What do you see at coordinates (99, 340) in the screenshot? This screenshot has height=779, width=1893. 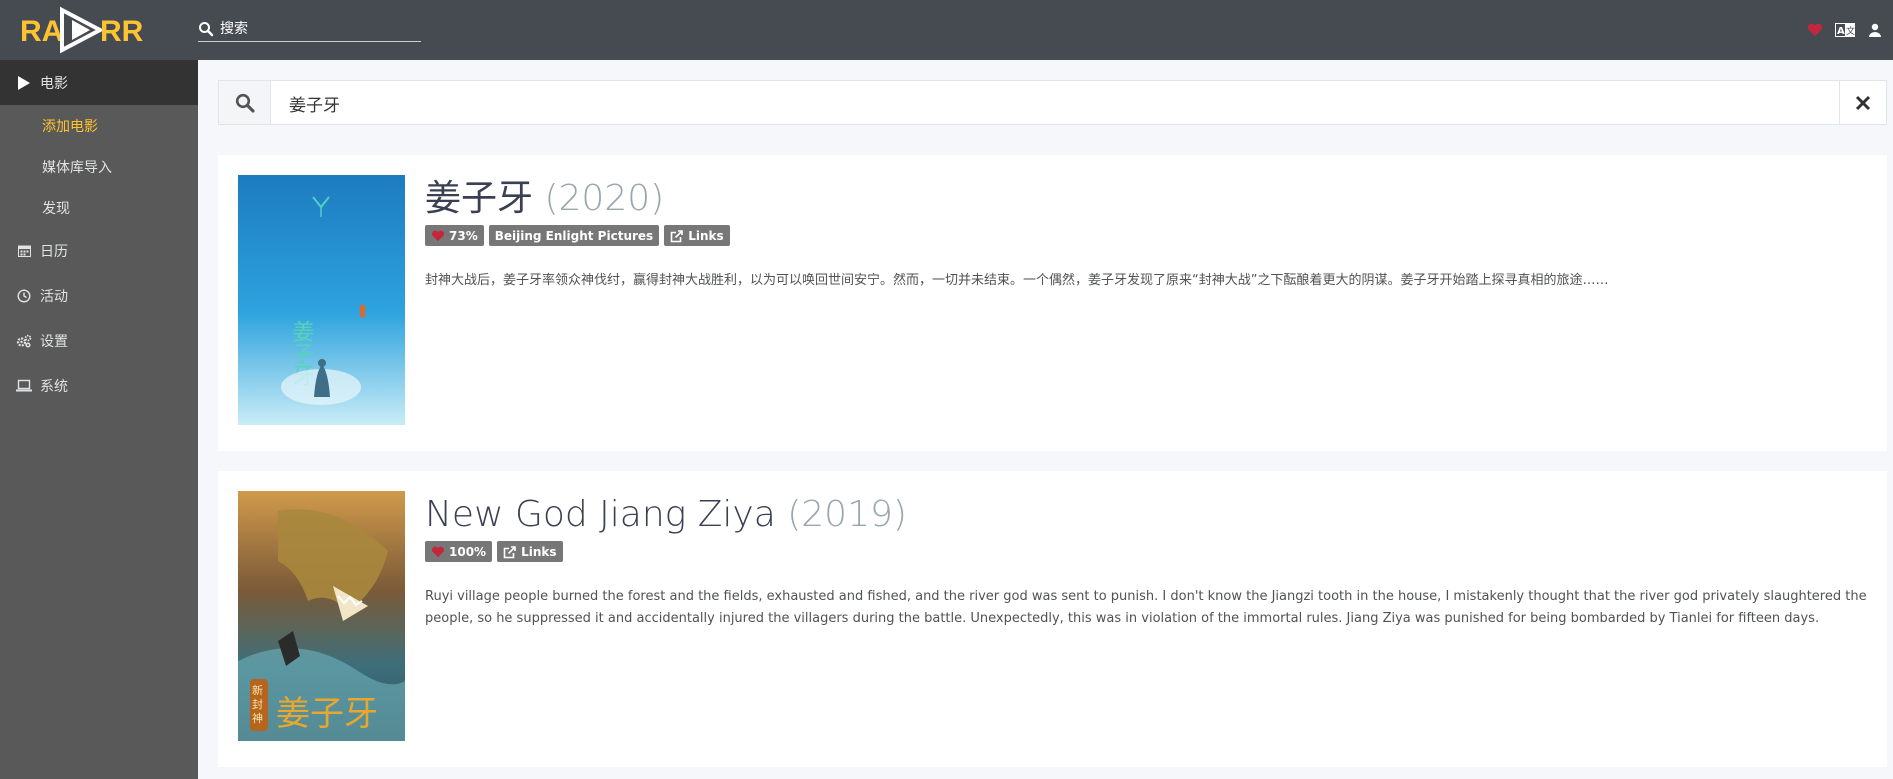 I see `sidebar-item-settings: 设置` at bounding box center [99, 340].